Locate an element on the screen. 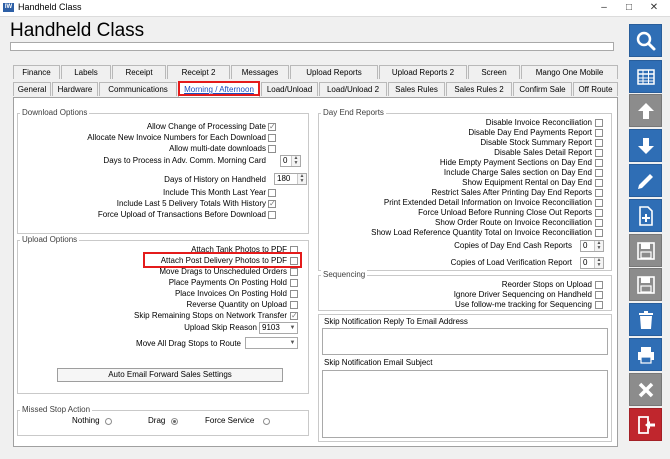 The image size is (670, 459). copies-load-spinner: 0 ▲ ▼ is located at coordinates (592, 263).